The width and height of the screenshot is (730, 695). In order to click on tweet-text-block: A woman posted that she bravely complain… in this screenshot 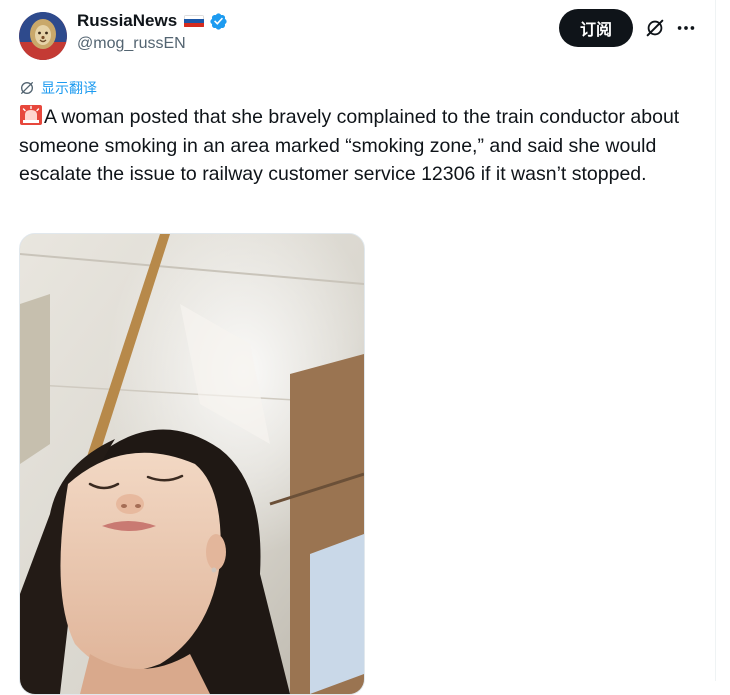, I will do `click(359, 146)`.